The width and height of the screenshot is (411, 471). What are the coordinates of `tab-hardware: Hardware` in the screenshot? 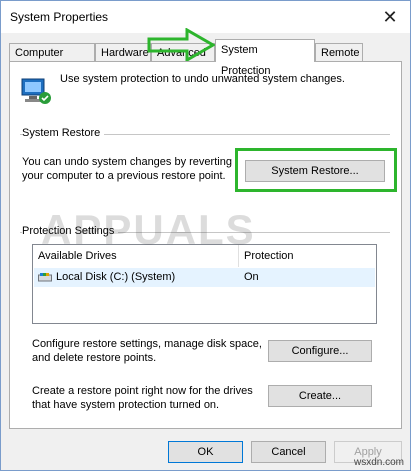 It's located at (123, 52).